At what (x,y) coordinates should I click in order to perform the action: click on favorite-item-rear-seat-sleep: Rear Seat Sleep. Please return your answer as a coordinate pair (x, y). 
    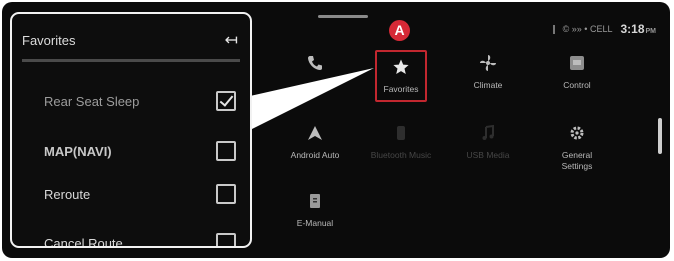
    Looking at the image, I should click on (140, 101).